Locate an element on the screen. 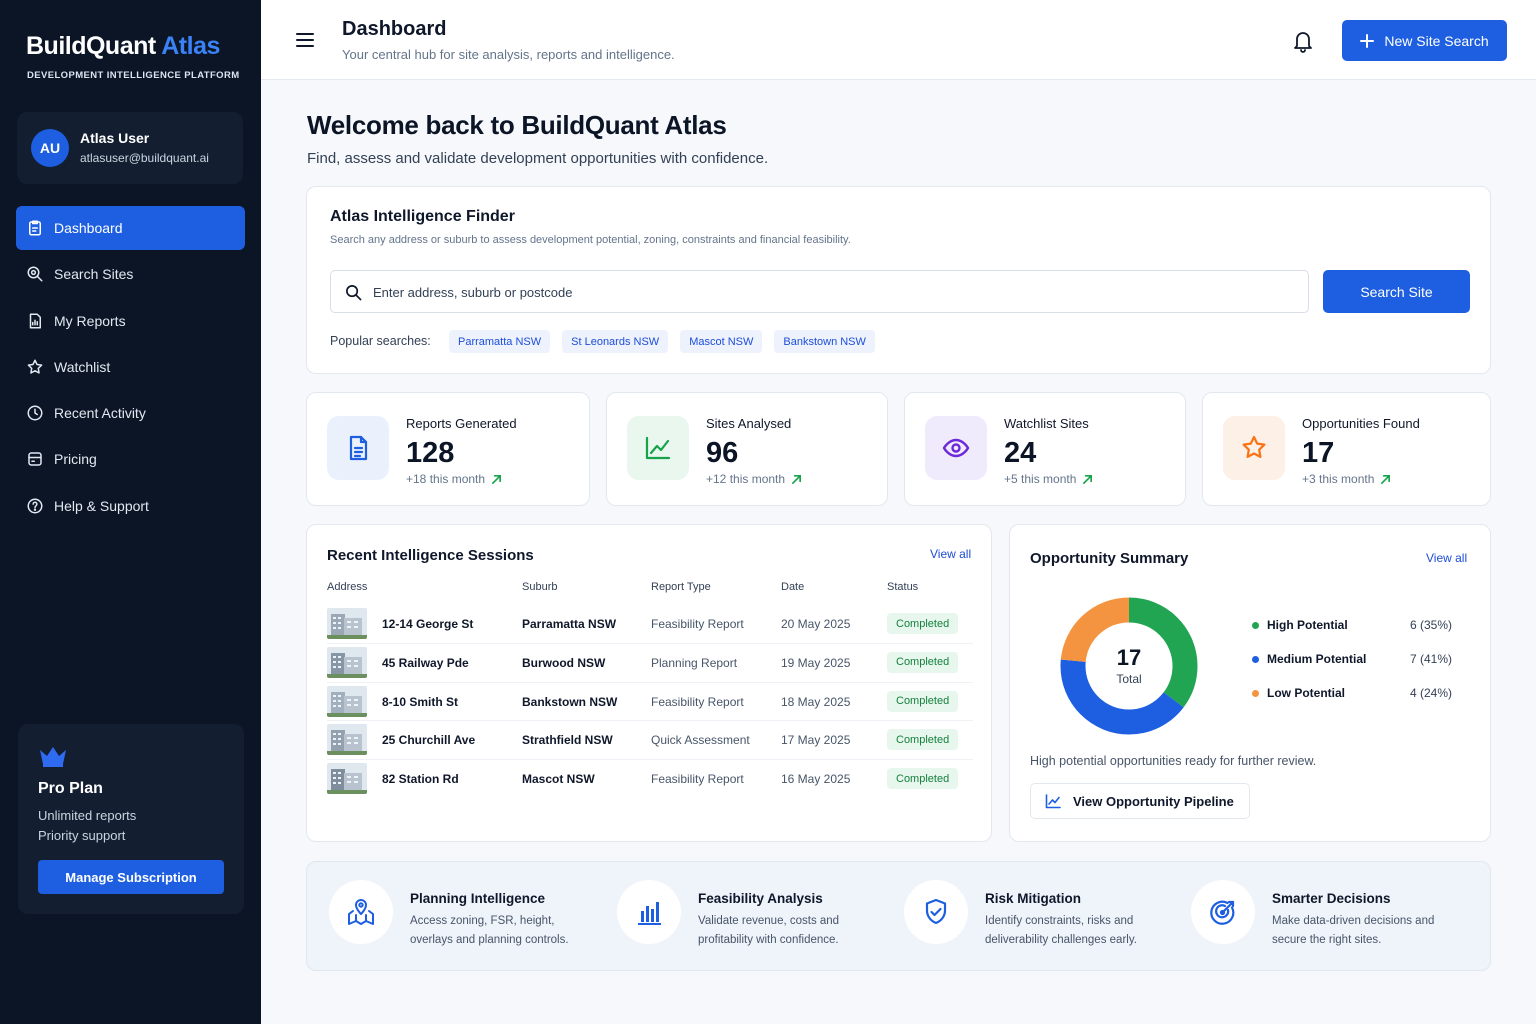 This screenshot has height=1024, width=1536. sessions-title: Recent Intelligence Sessions is located at coordinates (430, 555).